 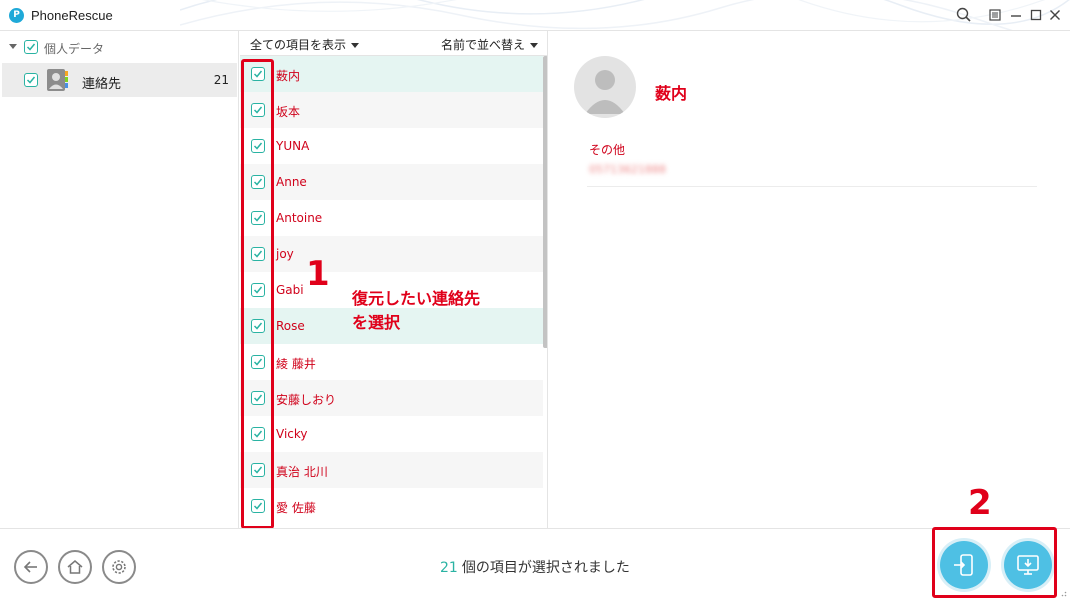 I want to click on avatar, so click(x=605, y=87).